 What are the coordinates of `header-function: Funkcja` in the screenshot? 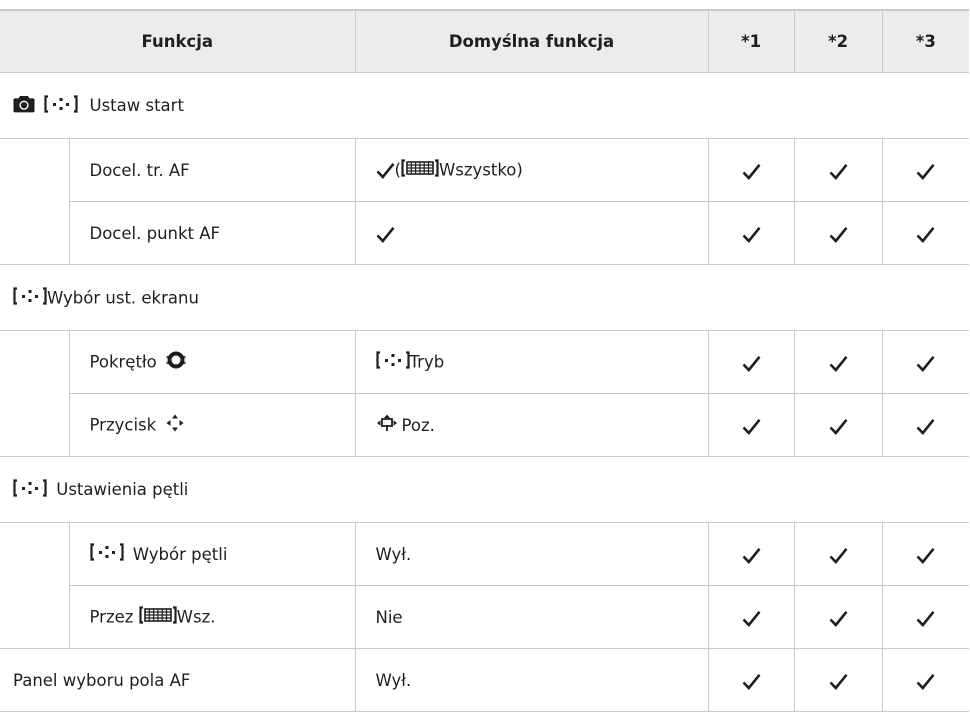 It's located at (177, 41).